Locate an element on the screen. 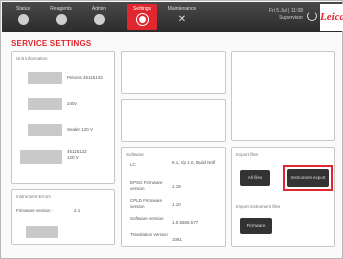  tab-settings: Settings is located at coordinates (142, 17).